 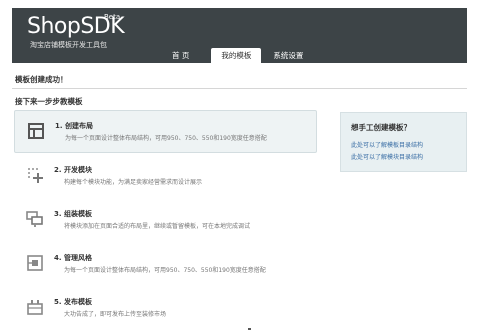 What do you see at coordinates (41, 79) in the screenshot?
I see `success-message: 模板创建成功！` at bounding box center [41, 79].